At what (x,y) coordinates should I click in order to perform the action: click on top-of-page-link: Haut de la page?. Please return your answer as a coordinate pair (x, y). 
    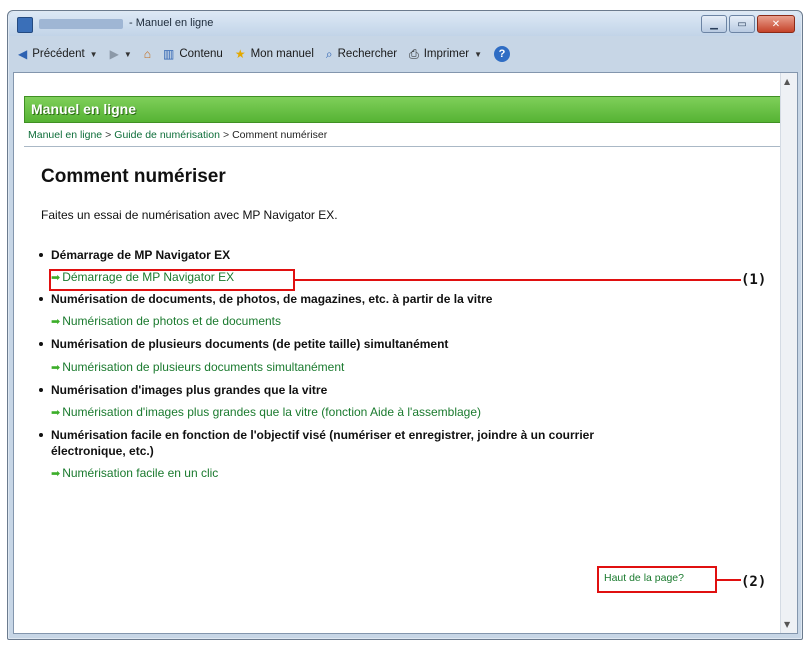
    Looking at the image, I should click on (644, 578).